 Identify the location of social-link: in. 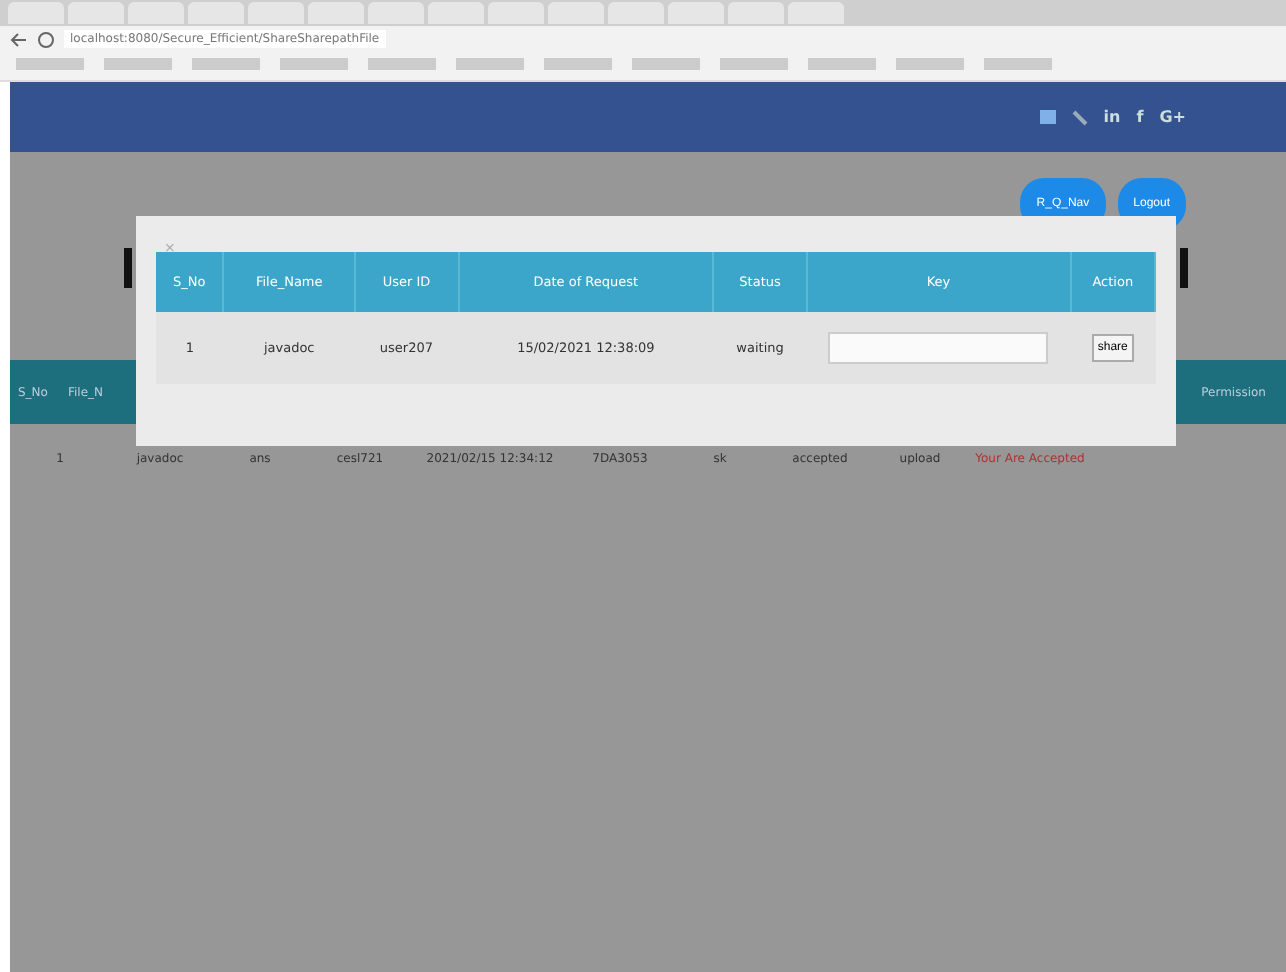
(1112, 117).